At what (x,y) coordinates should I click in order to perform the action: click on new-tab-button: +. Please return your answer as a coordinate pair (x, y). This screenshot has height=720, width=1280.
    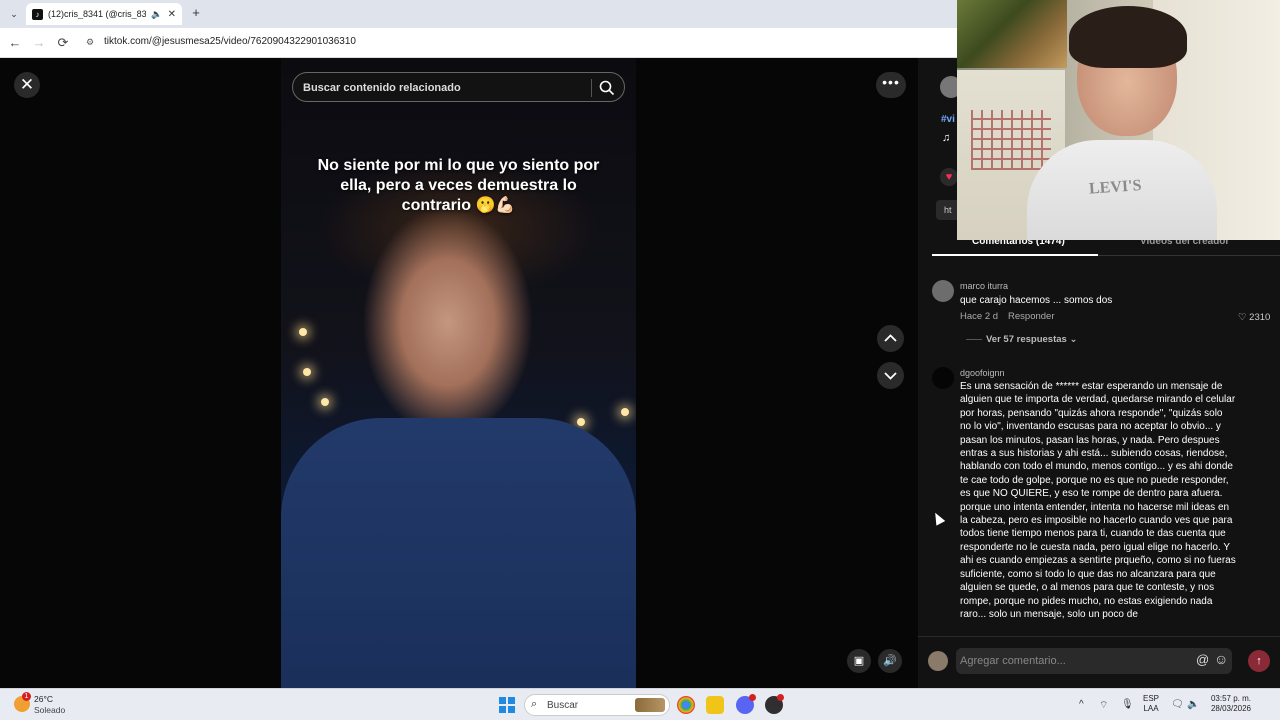
    Looking at the image, I should click on (196, 13).